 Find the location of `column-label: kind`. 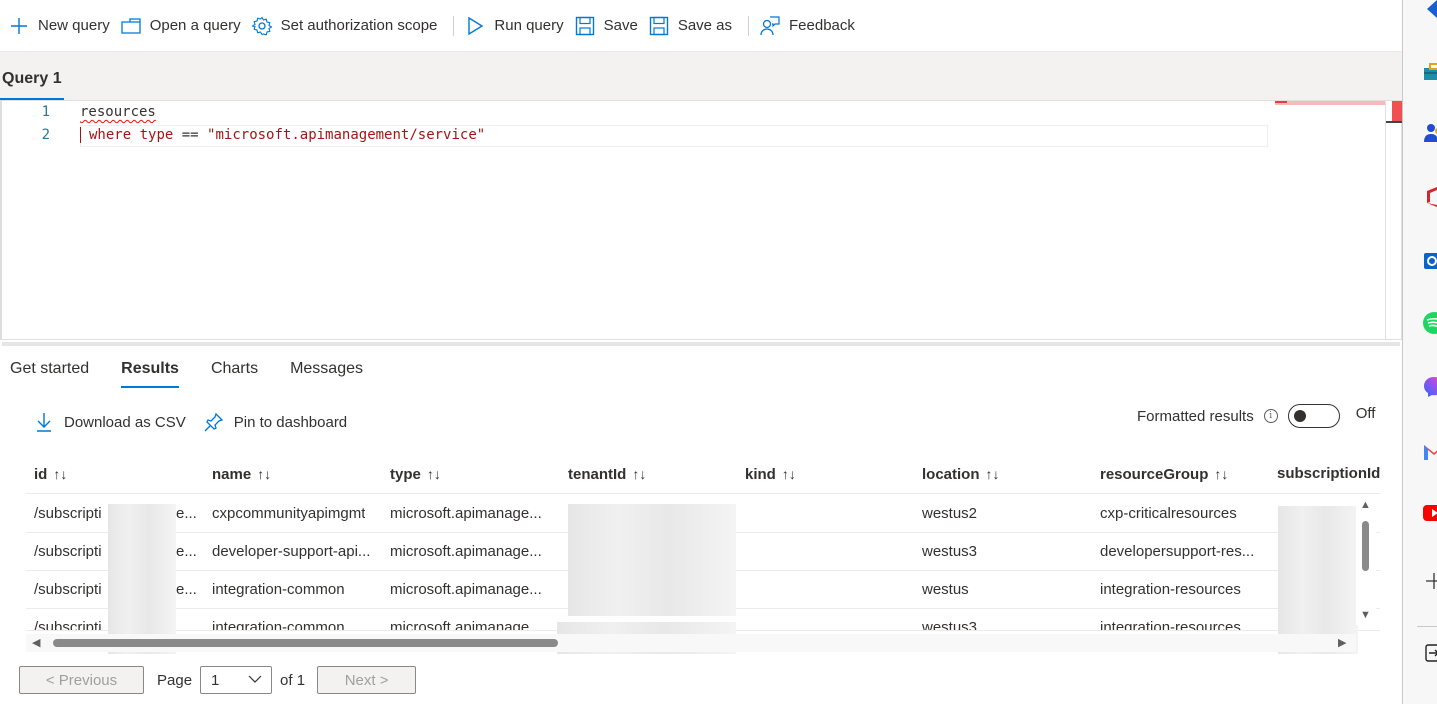

column-label: kind is located at coordinates (760, 474).